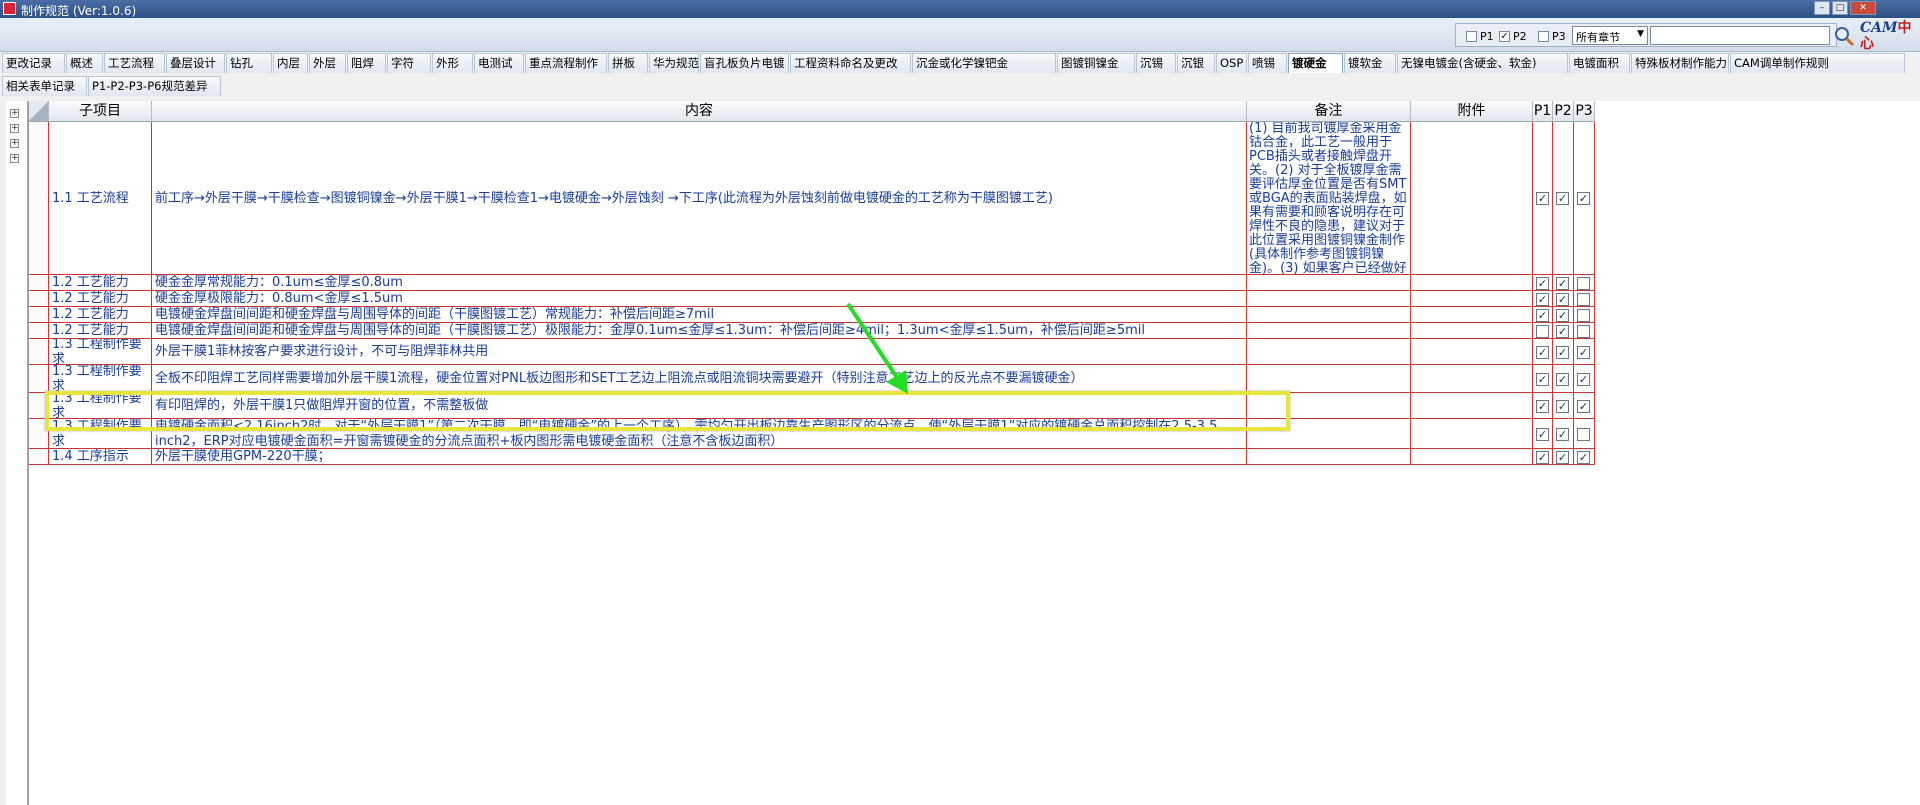 This screenshot has height=805, width=1920. I want to click on cell-content: 硬金金厚极限能力：0.8um<金厚≤1.5um, so click(699, 299).